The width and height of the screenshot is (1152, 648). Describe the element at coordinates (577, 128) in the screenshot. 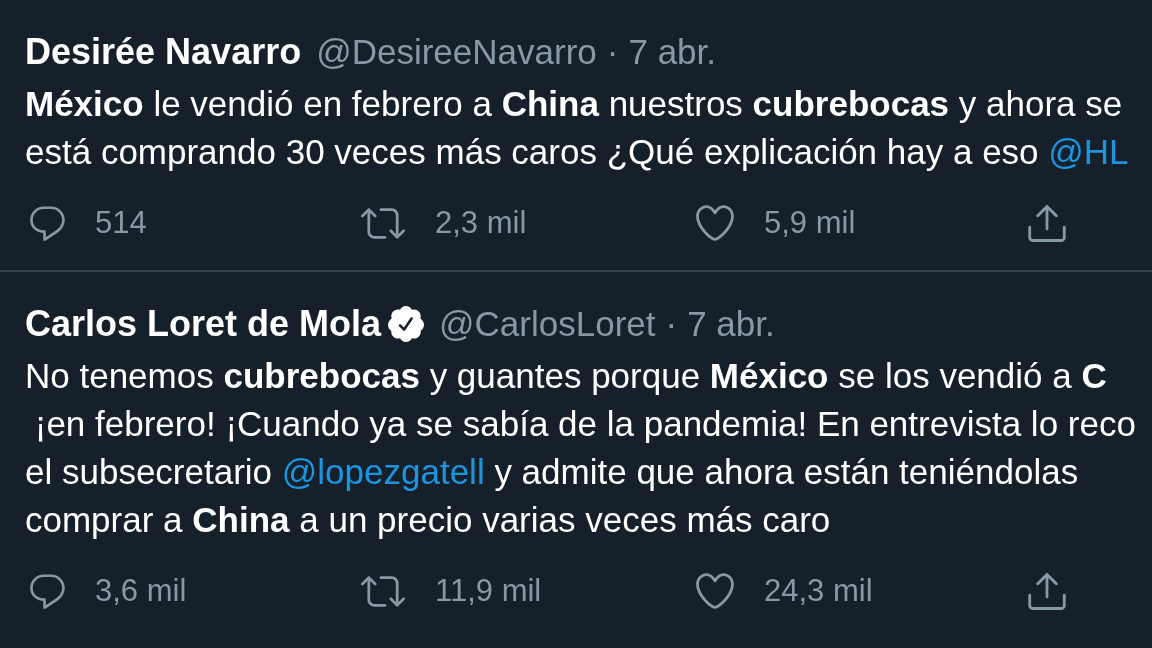

I see `tweet-text: México le vendió en febrero a China nuestros cubrebocas y ahora se está comprando 30 veces más caros ¿Qué explicación hay a eso @HL` at that location.